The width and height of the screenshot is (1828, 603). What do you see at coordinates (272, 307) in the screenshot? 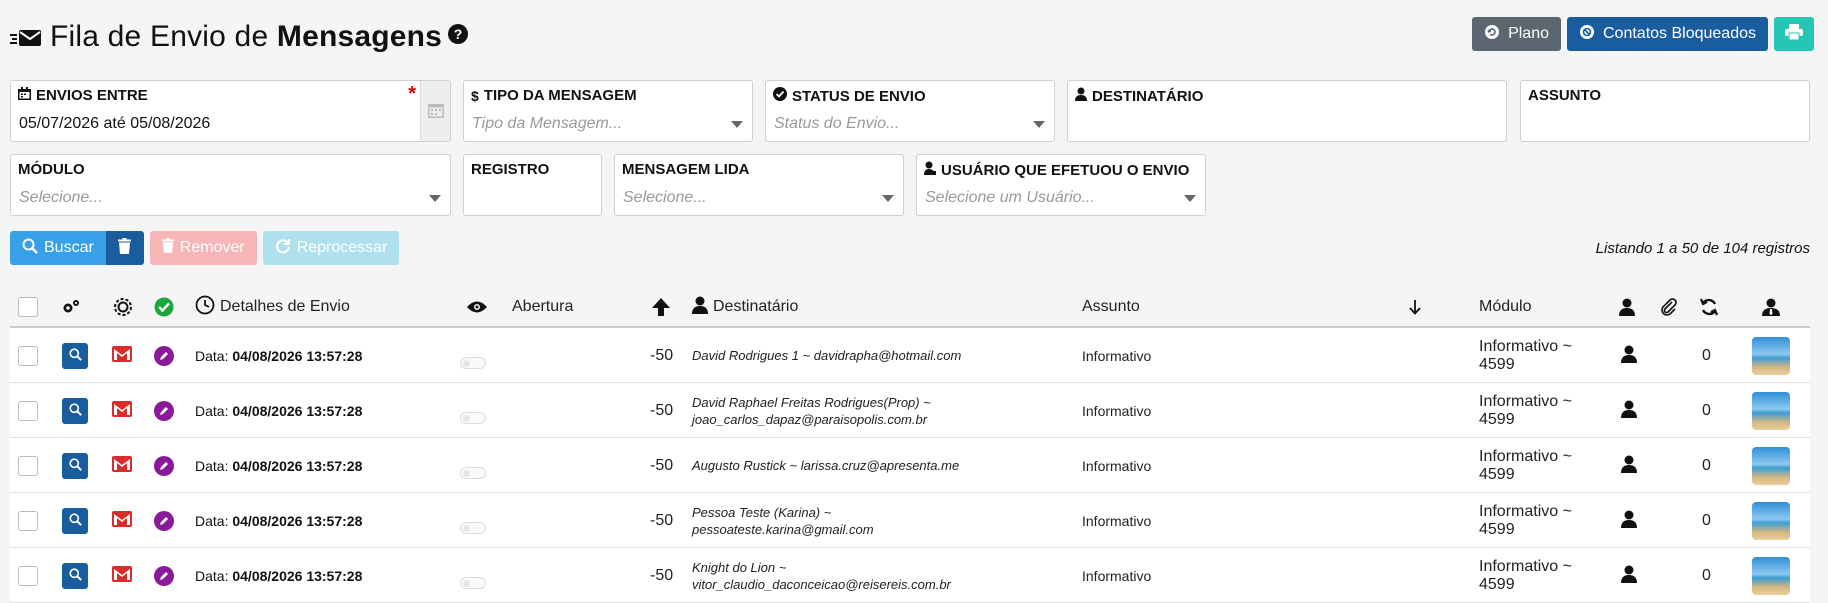
I see `col-detalhes: Detalhes de Envio` at bounding box center [272, 307].